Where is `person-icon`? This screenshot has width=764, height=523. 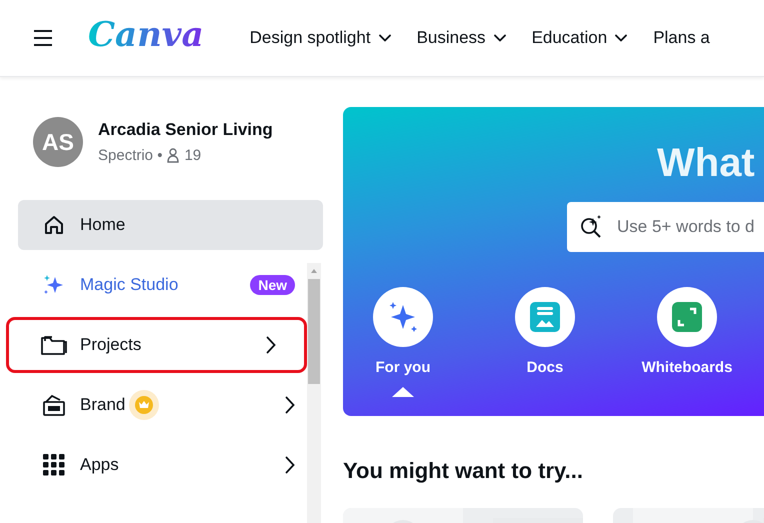
person-icon is located at coordinates (173, 155).